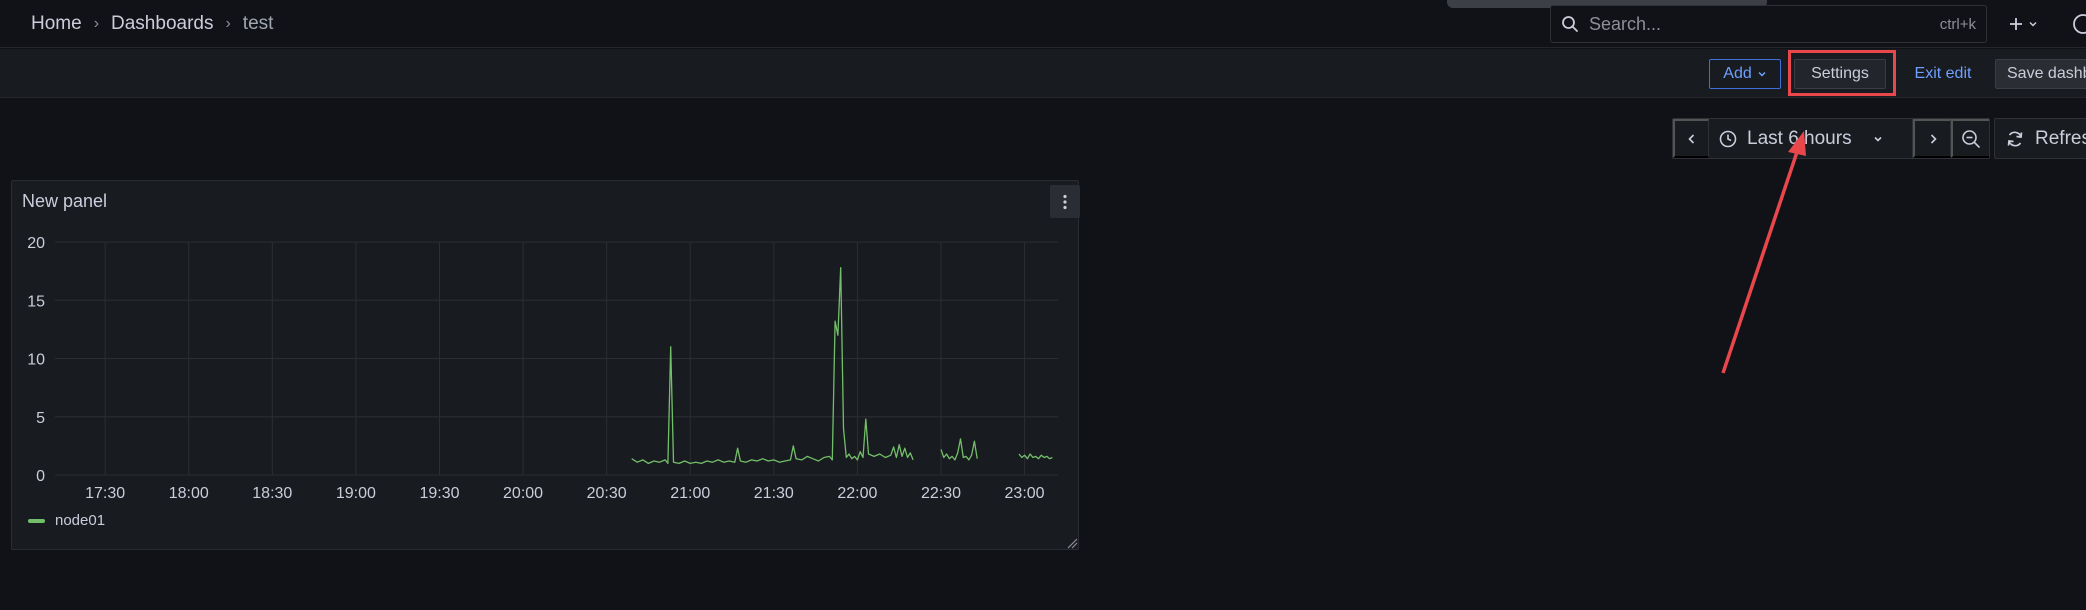 This screenshot has height=610, width=2086. Describe the element at coordinates (36, 301) in the screenshot. I see `y-tick-label: 15` at that location.